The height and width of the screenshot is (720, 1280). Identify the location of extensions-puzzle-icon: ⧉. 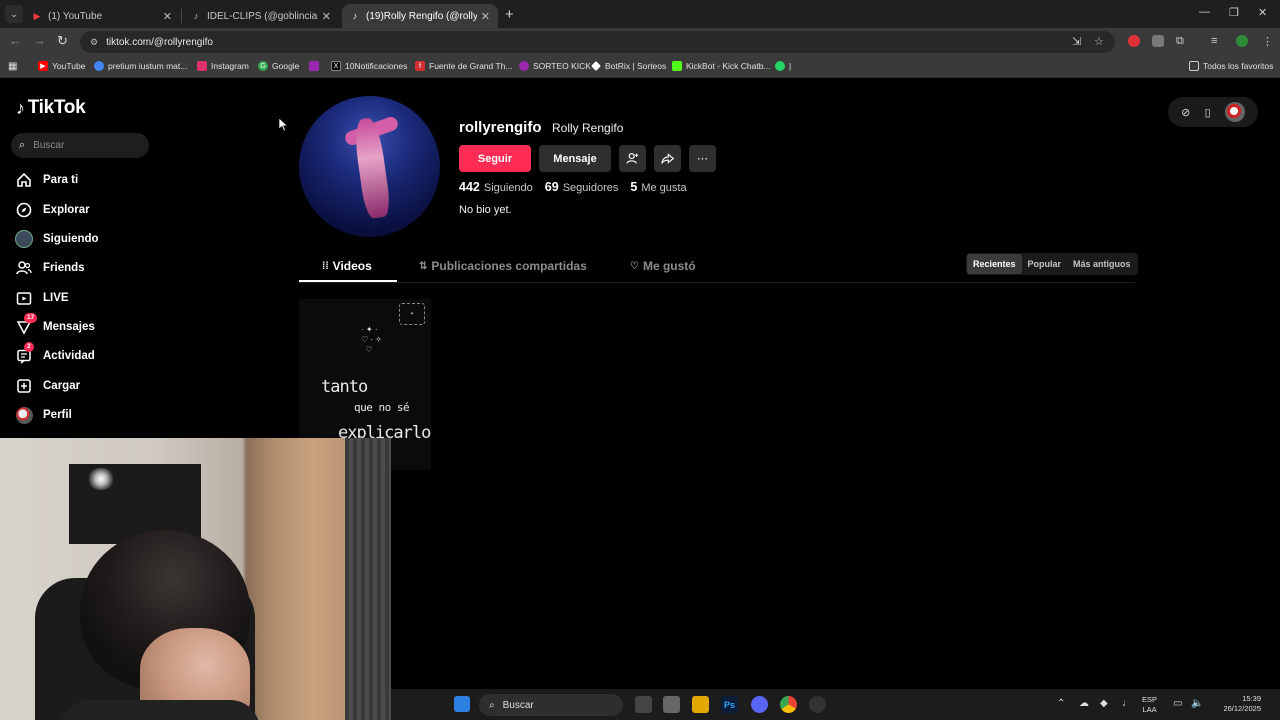
(1180, 41).